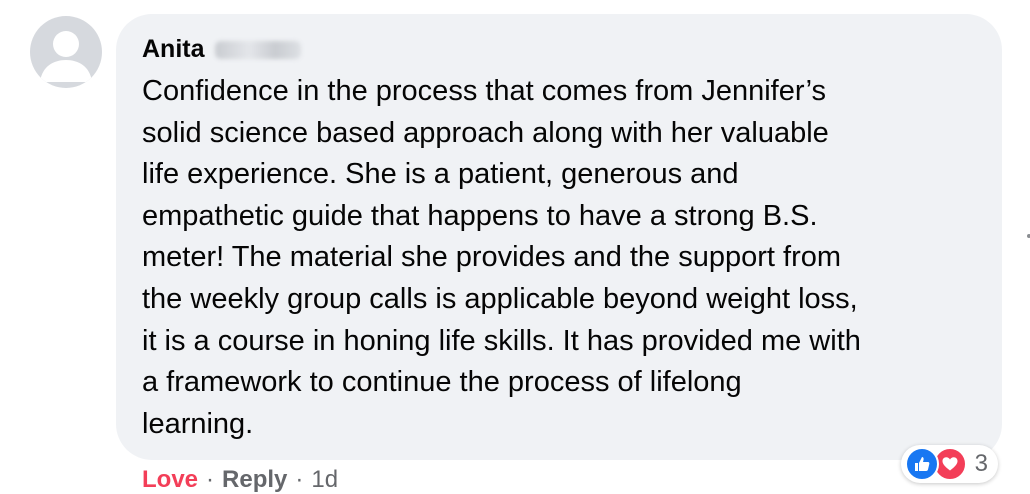 The width and height of the screenshot is (1030, 494). What do you see at coordinates (170, 480) in the screenshot?
I see `love-reaction-button: Love` at bounding box center [170, 480].